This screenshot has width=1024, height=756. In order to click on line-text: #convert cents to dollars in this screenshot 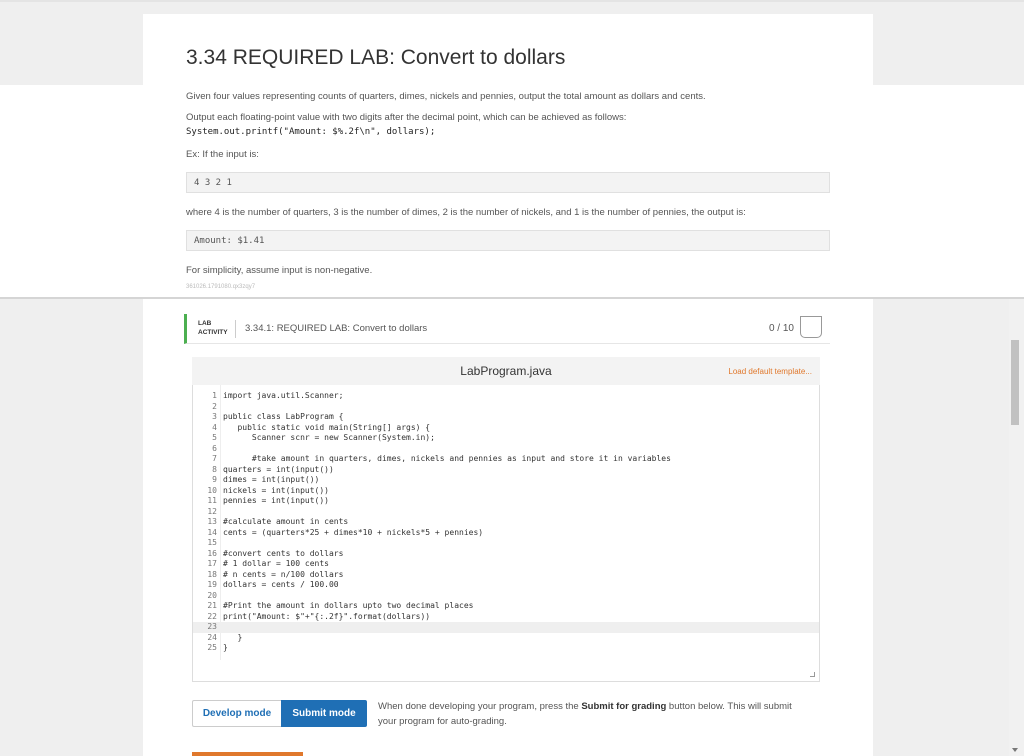, I will do `click(283, 553)`.